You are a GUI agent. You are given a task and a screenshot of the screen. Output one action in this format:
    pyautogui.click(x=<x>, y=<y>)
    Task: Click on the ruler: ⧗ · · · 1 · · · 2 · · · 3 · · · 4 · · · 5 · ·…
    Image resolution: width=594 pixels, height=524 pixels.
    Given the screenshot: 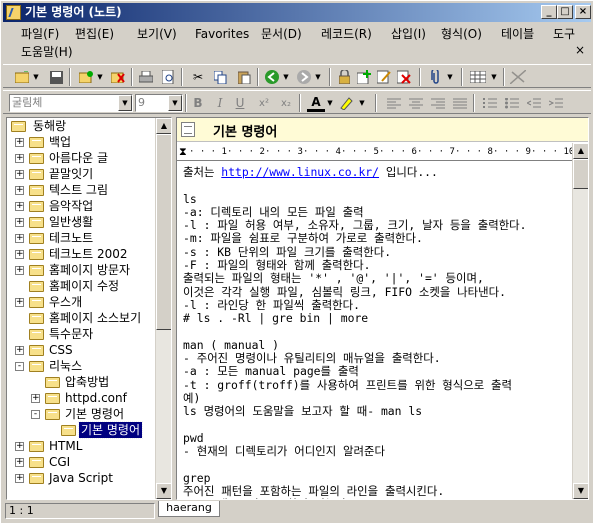 What is the action you would take?
    pyautogui.click(x=374, y=152)
    